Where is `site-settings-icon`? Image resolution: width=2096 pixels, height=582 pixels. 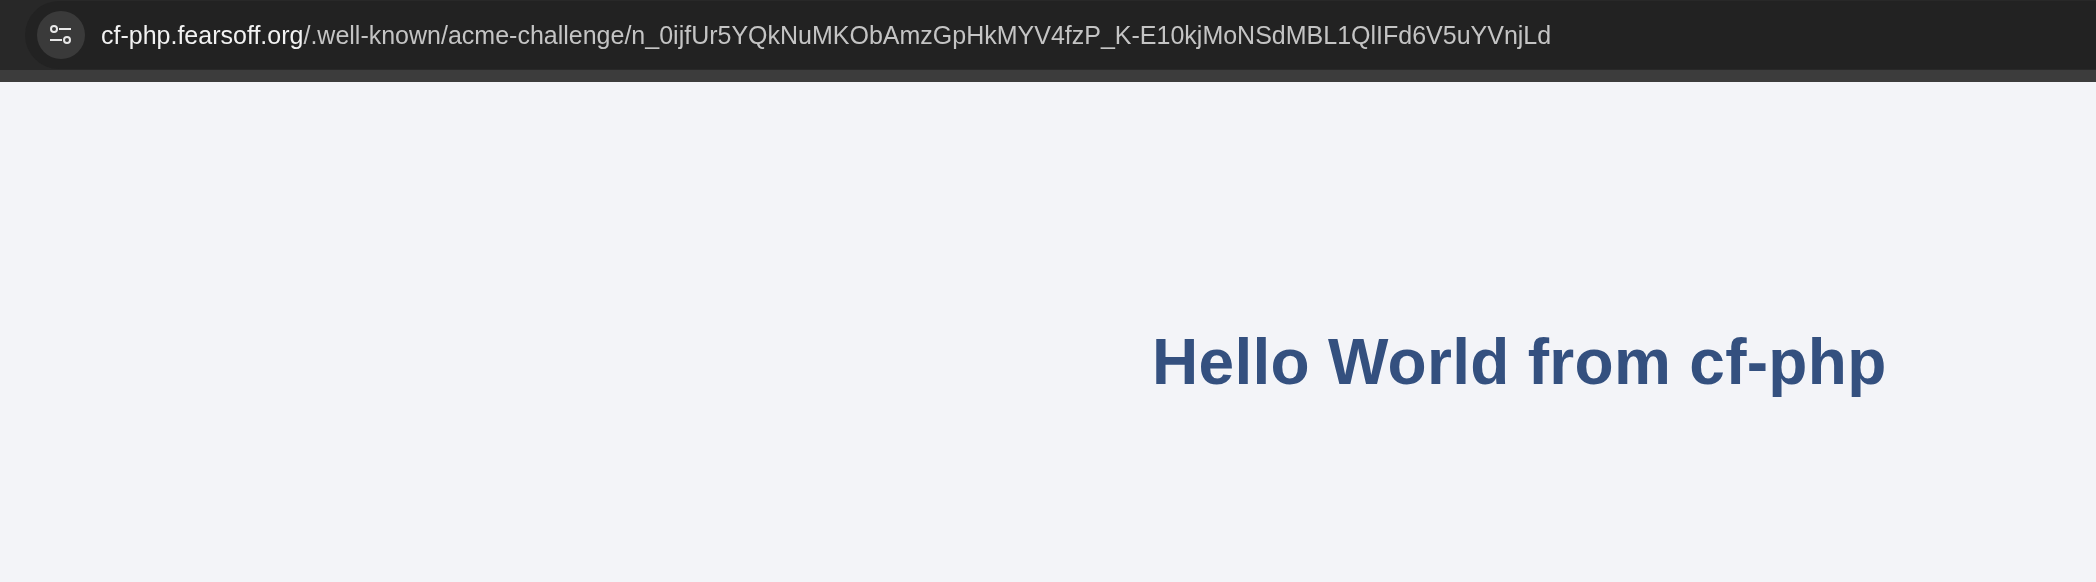 site-settings-icon is located at coordinates (61, 35).